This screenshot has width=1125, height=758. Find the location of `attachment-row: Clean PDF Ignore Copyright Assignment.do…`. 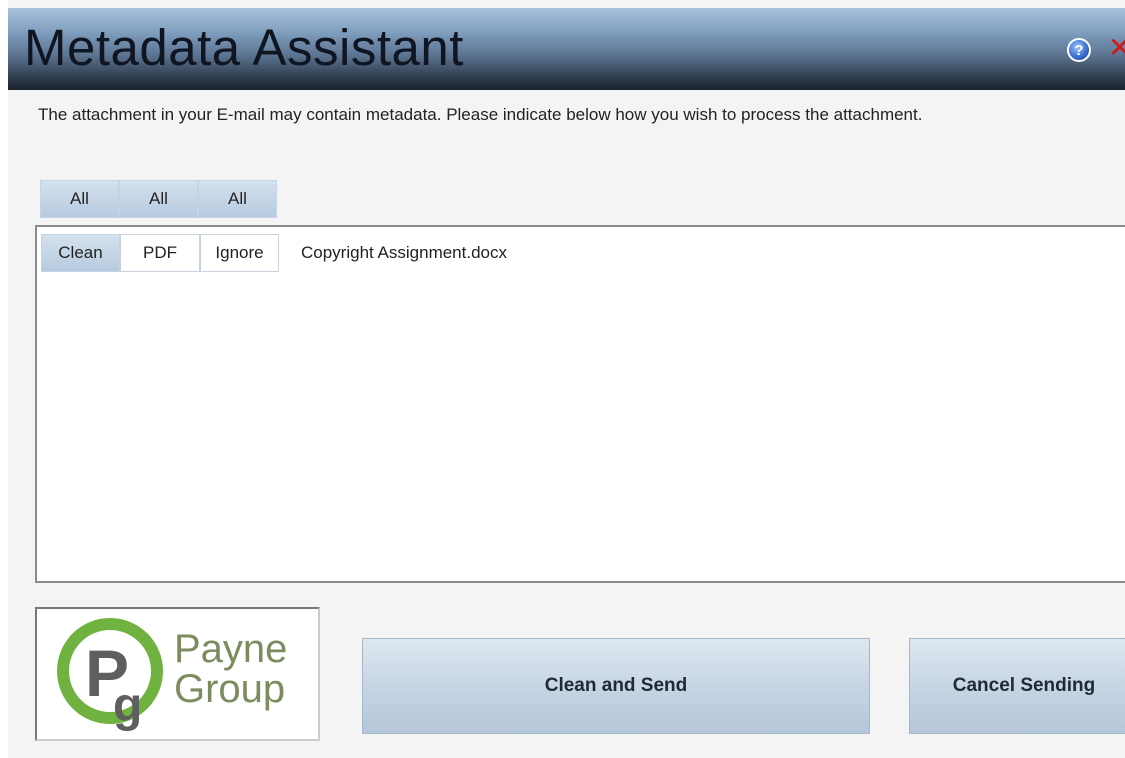

attachment-row: Clean PDF Ignore Copyright Assignment.do… is located at coordinates (274, 253).